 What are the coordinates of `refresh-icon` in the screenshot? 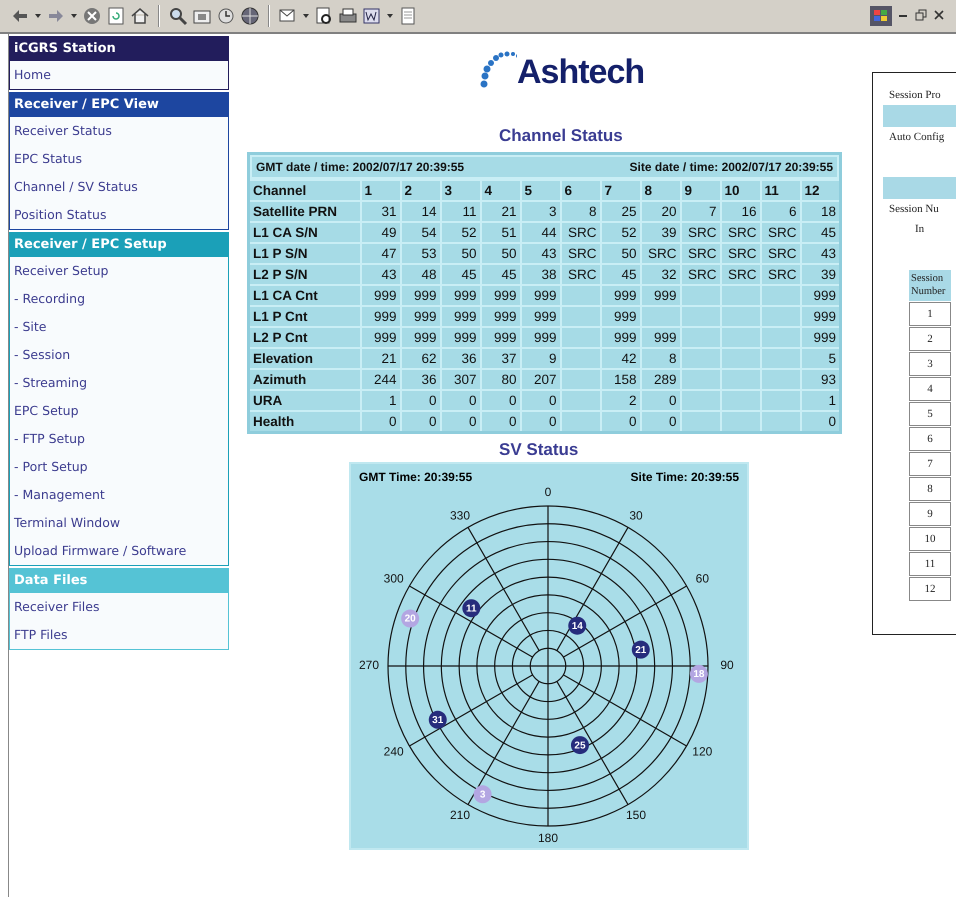 It's located at (116, 16).